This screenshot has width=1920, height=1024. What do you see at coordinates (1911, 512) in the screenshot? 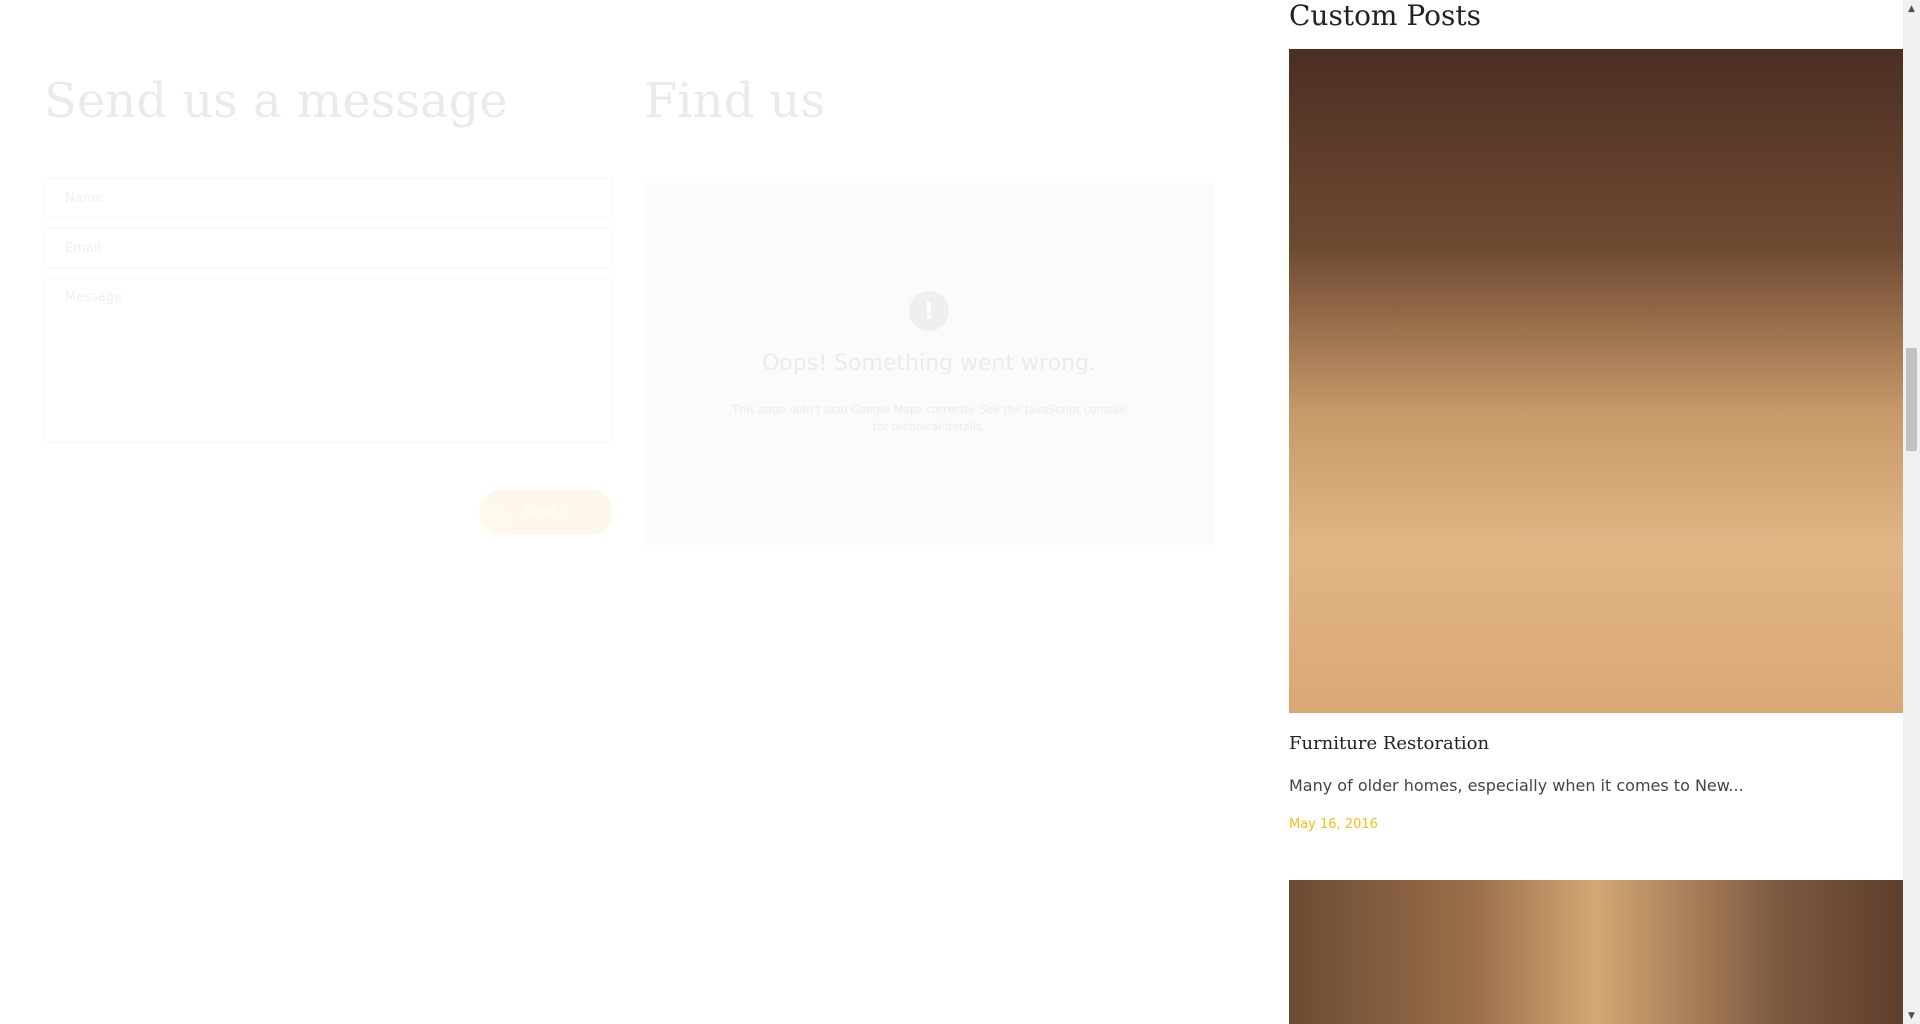
I see `scrollbar: ▲ ▼` at bounding box center [1911, 512].